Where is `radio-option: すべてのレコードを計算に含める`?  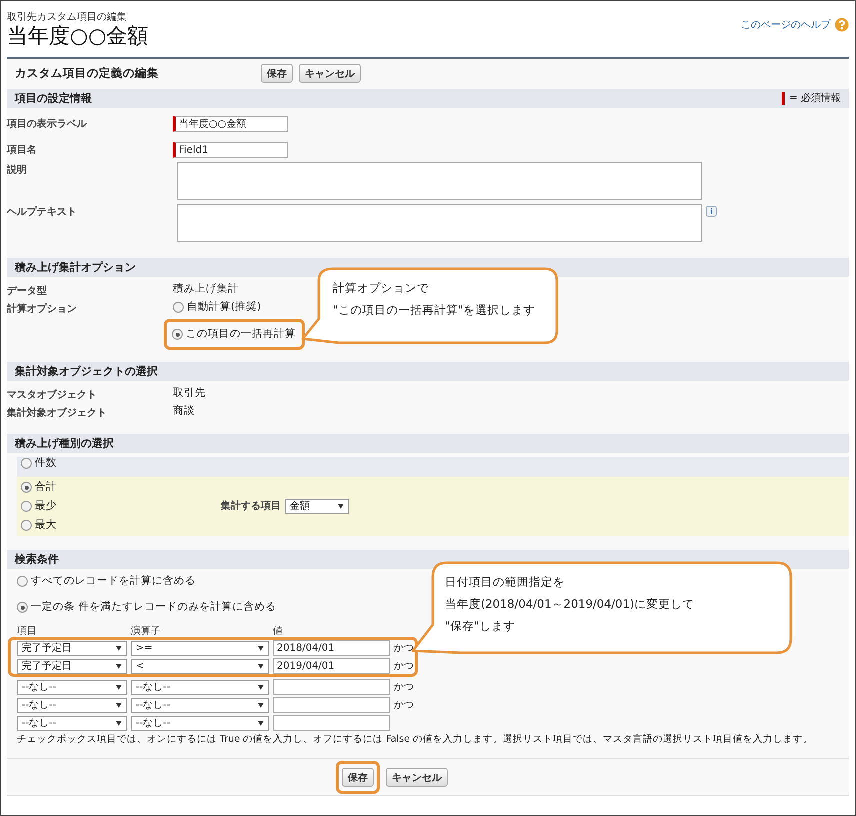
radio-option: すべてのレコードを計算に含める is located at coordinates (106, 581).